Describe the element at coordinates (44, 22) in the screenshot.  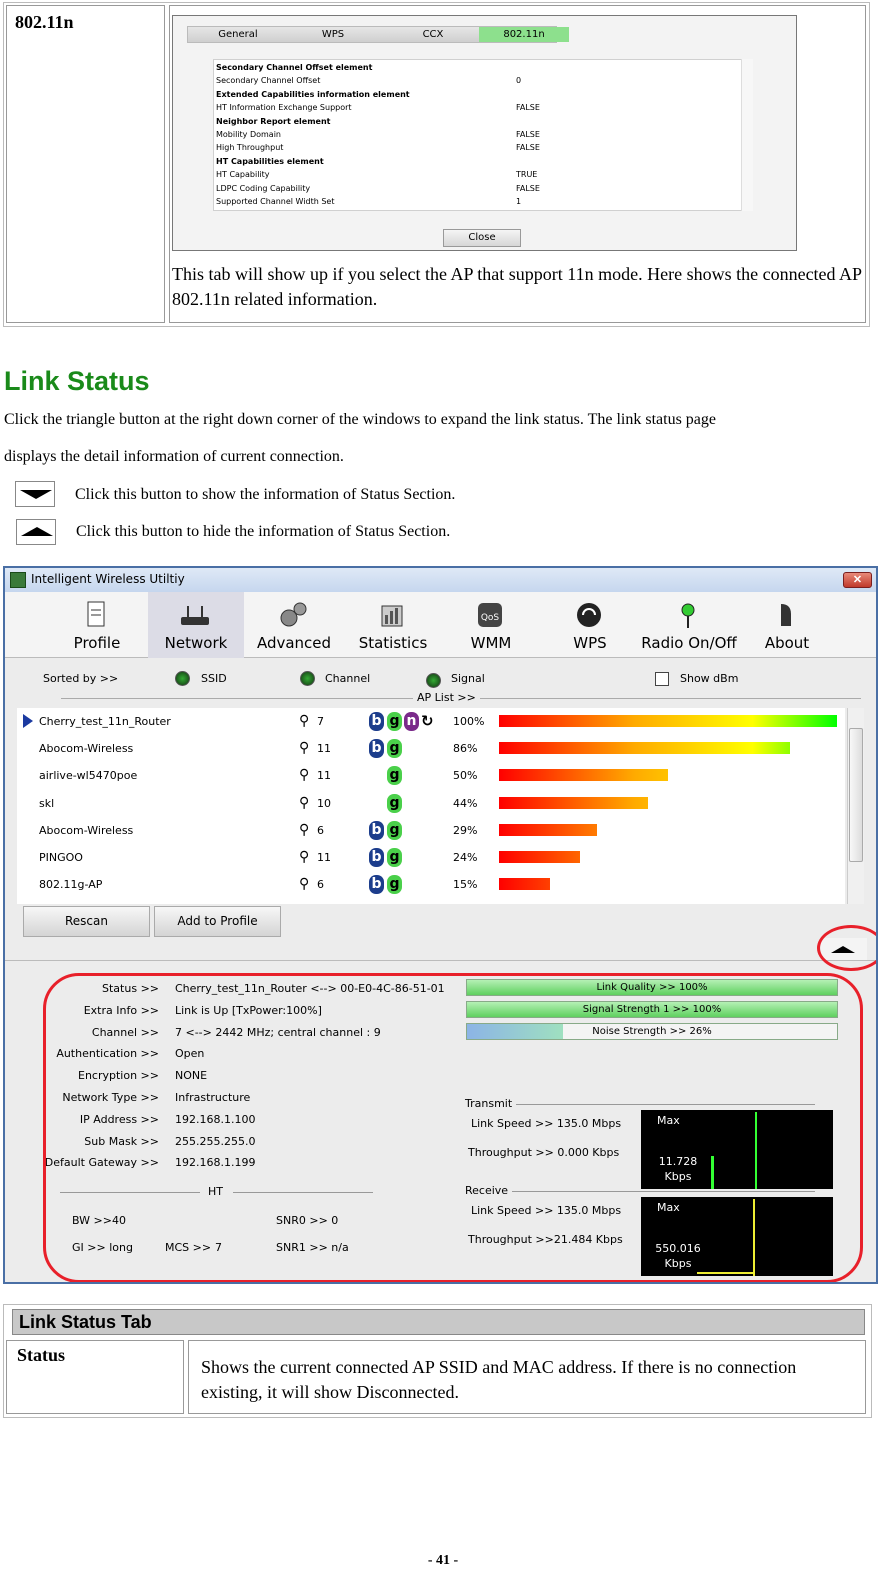
I see `row-label: 802.11n` at that location.